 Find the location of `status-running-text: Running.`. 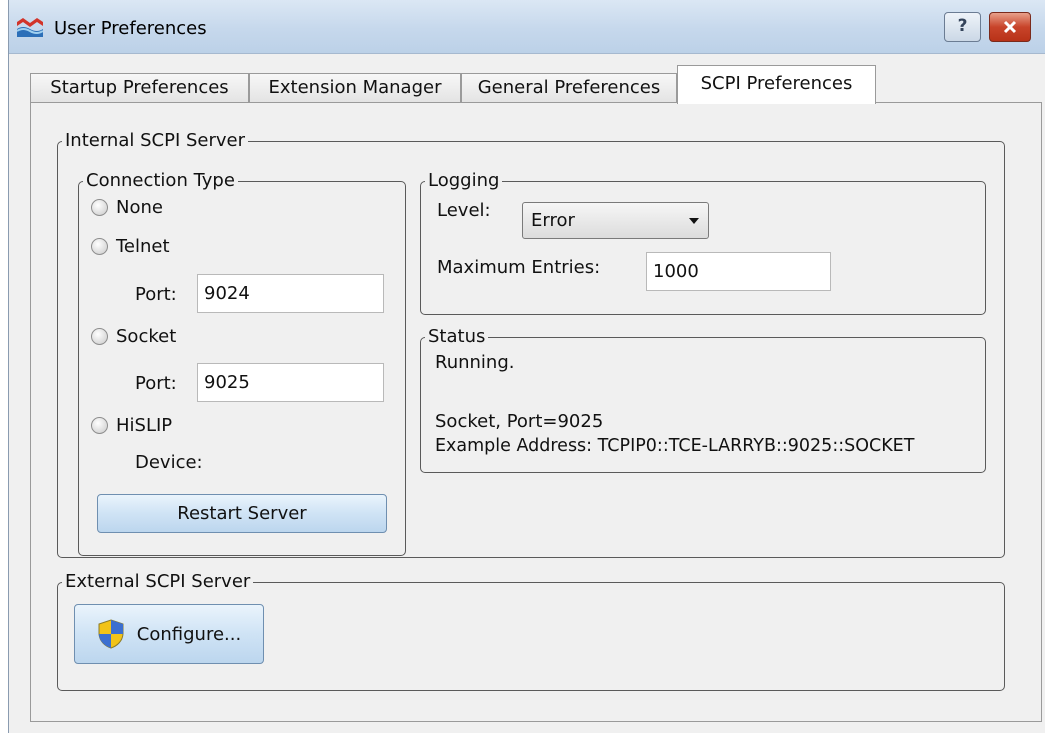

status-running-text: Running. is located at coordinates (475, 362).